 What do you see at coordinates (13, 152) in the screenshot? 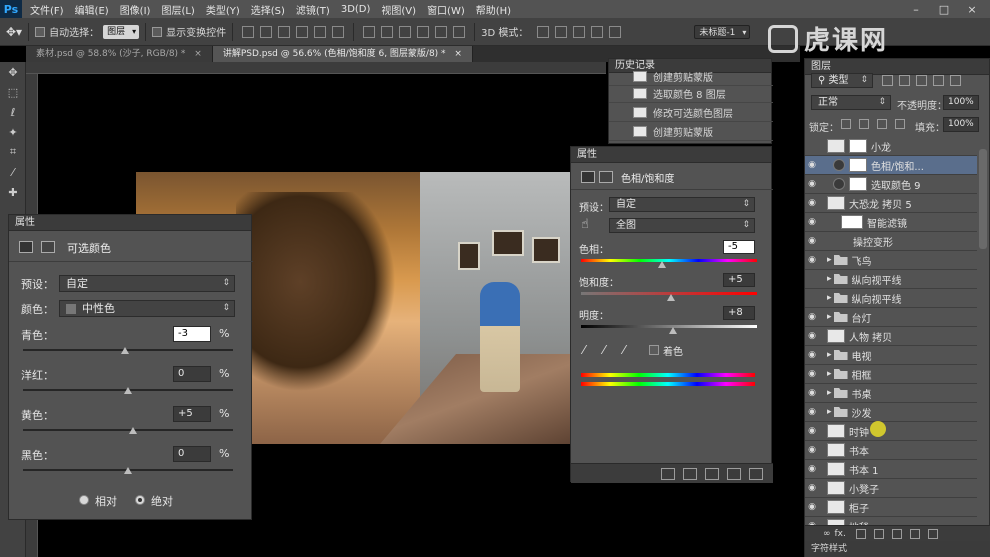
I see `crop-tool-icon: ⌗` at bounding box center [13, 152].